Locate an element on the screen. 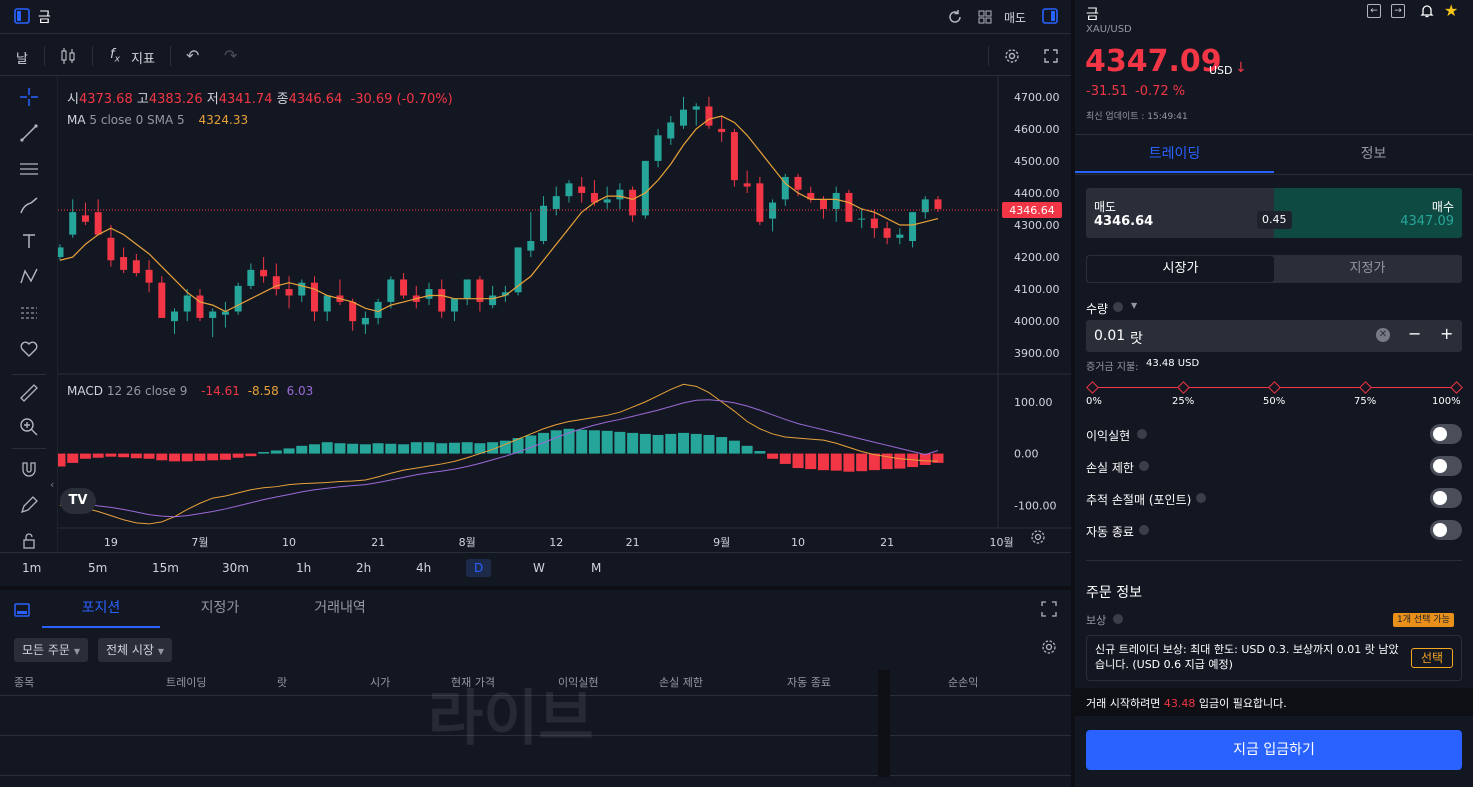  tab-limit: 지정가 is located at coordinates (220, 609).